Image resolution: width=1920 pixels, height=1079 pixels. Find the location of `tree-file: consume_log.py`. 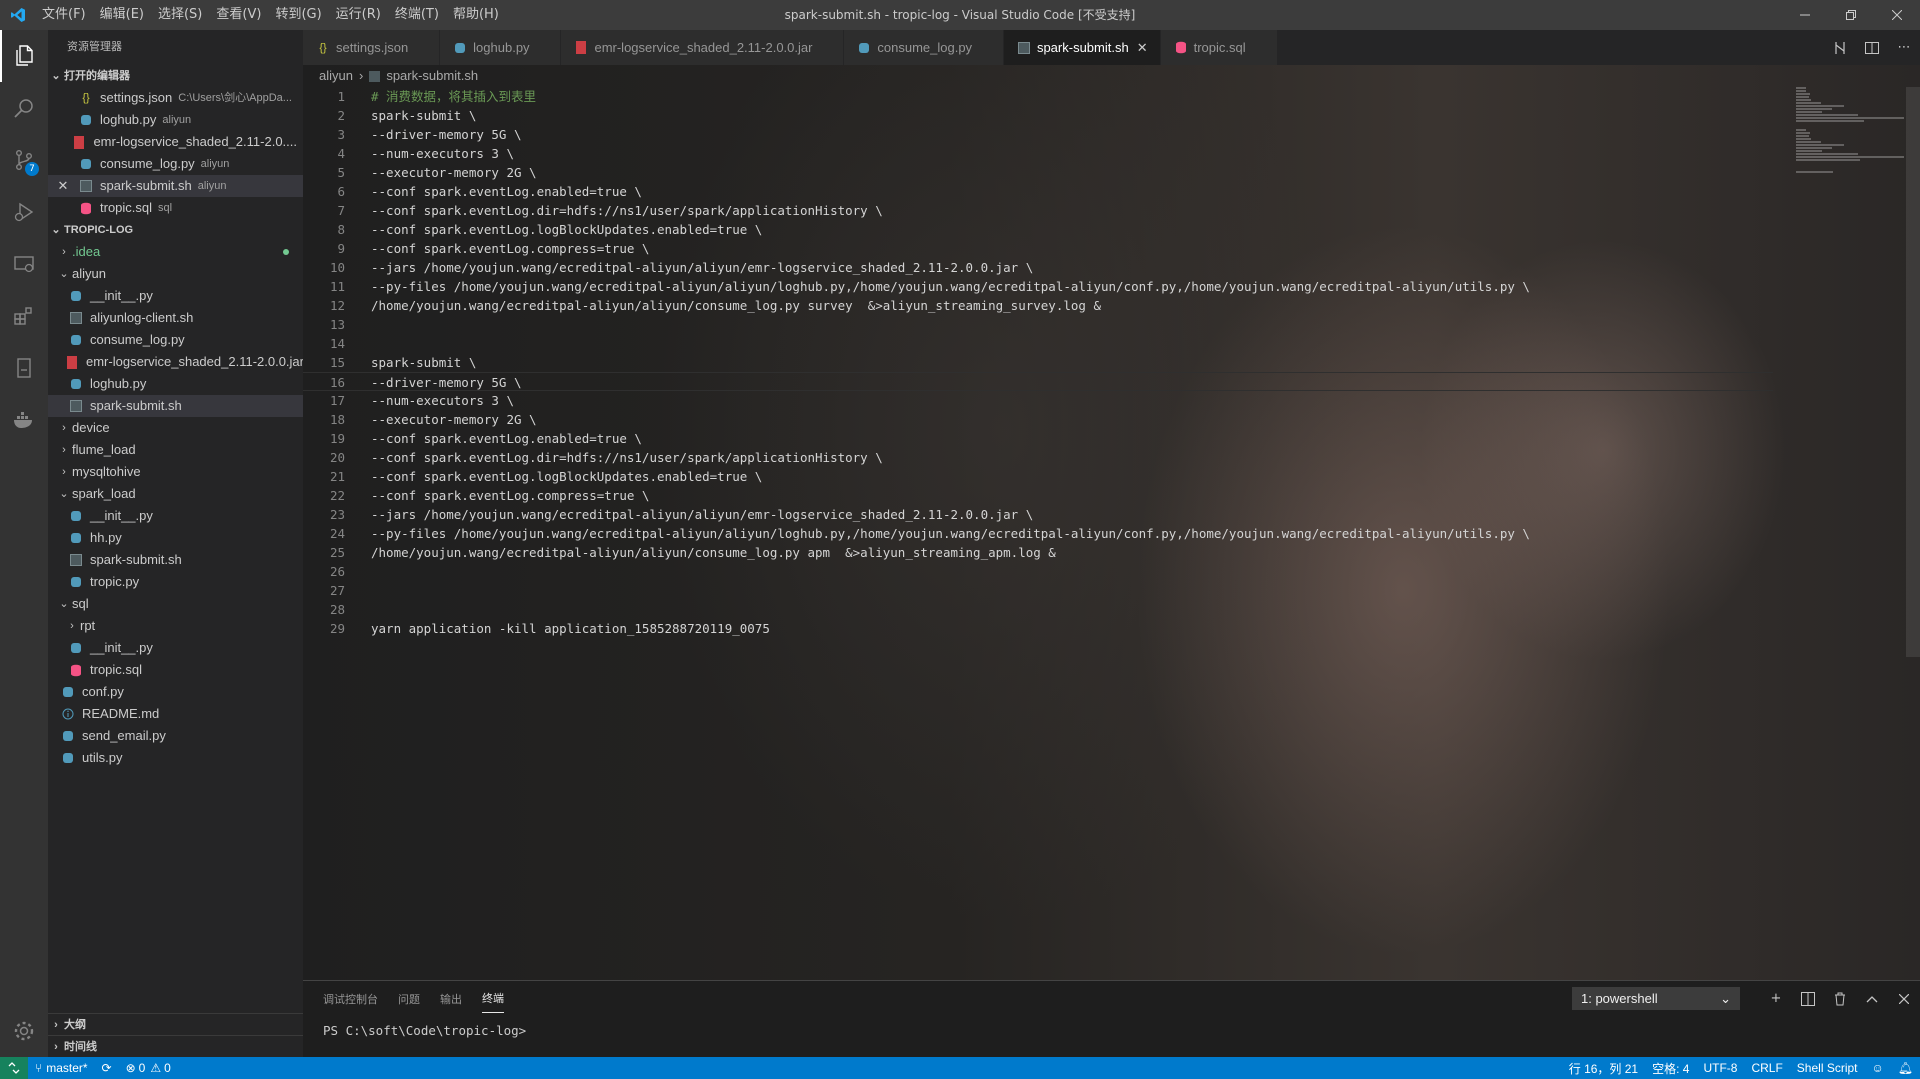

tree-file: consume_log.py is located at coordinates (175, 340).